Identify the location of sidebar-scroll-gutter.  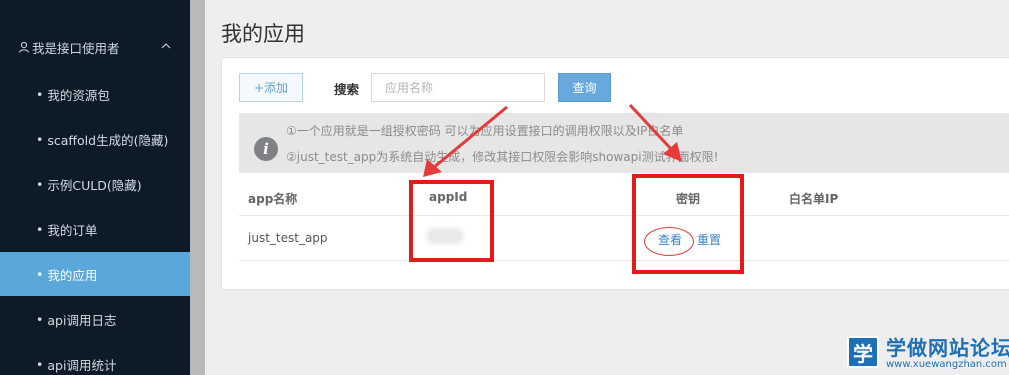
(197, 187).